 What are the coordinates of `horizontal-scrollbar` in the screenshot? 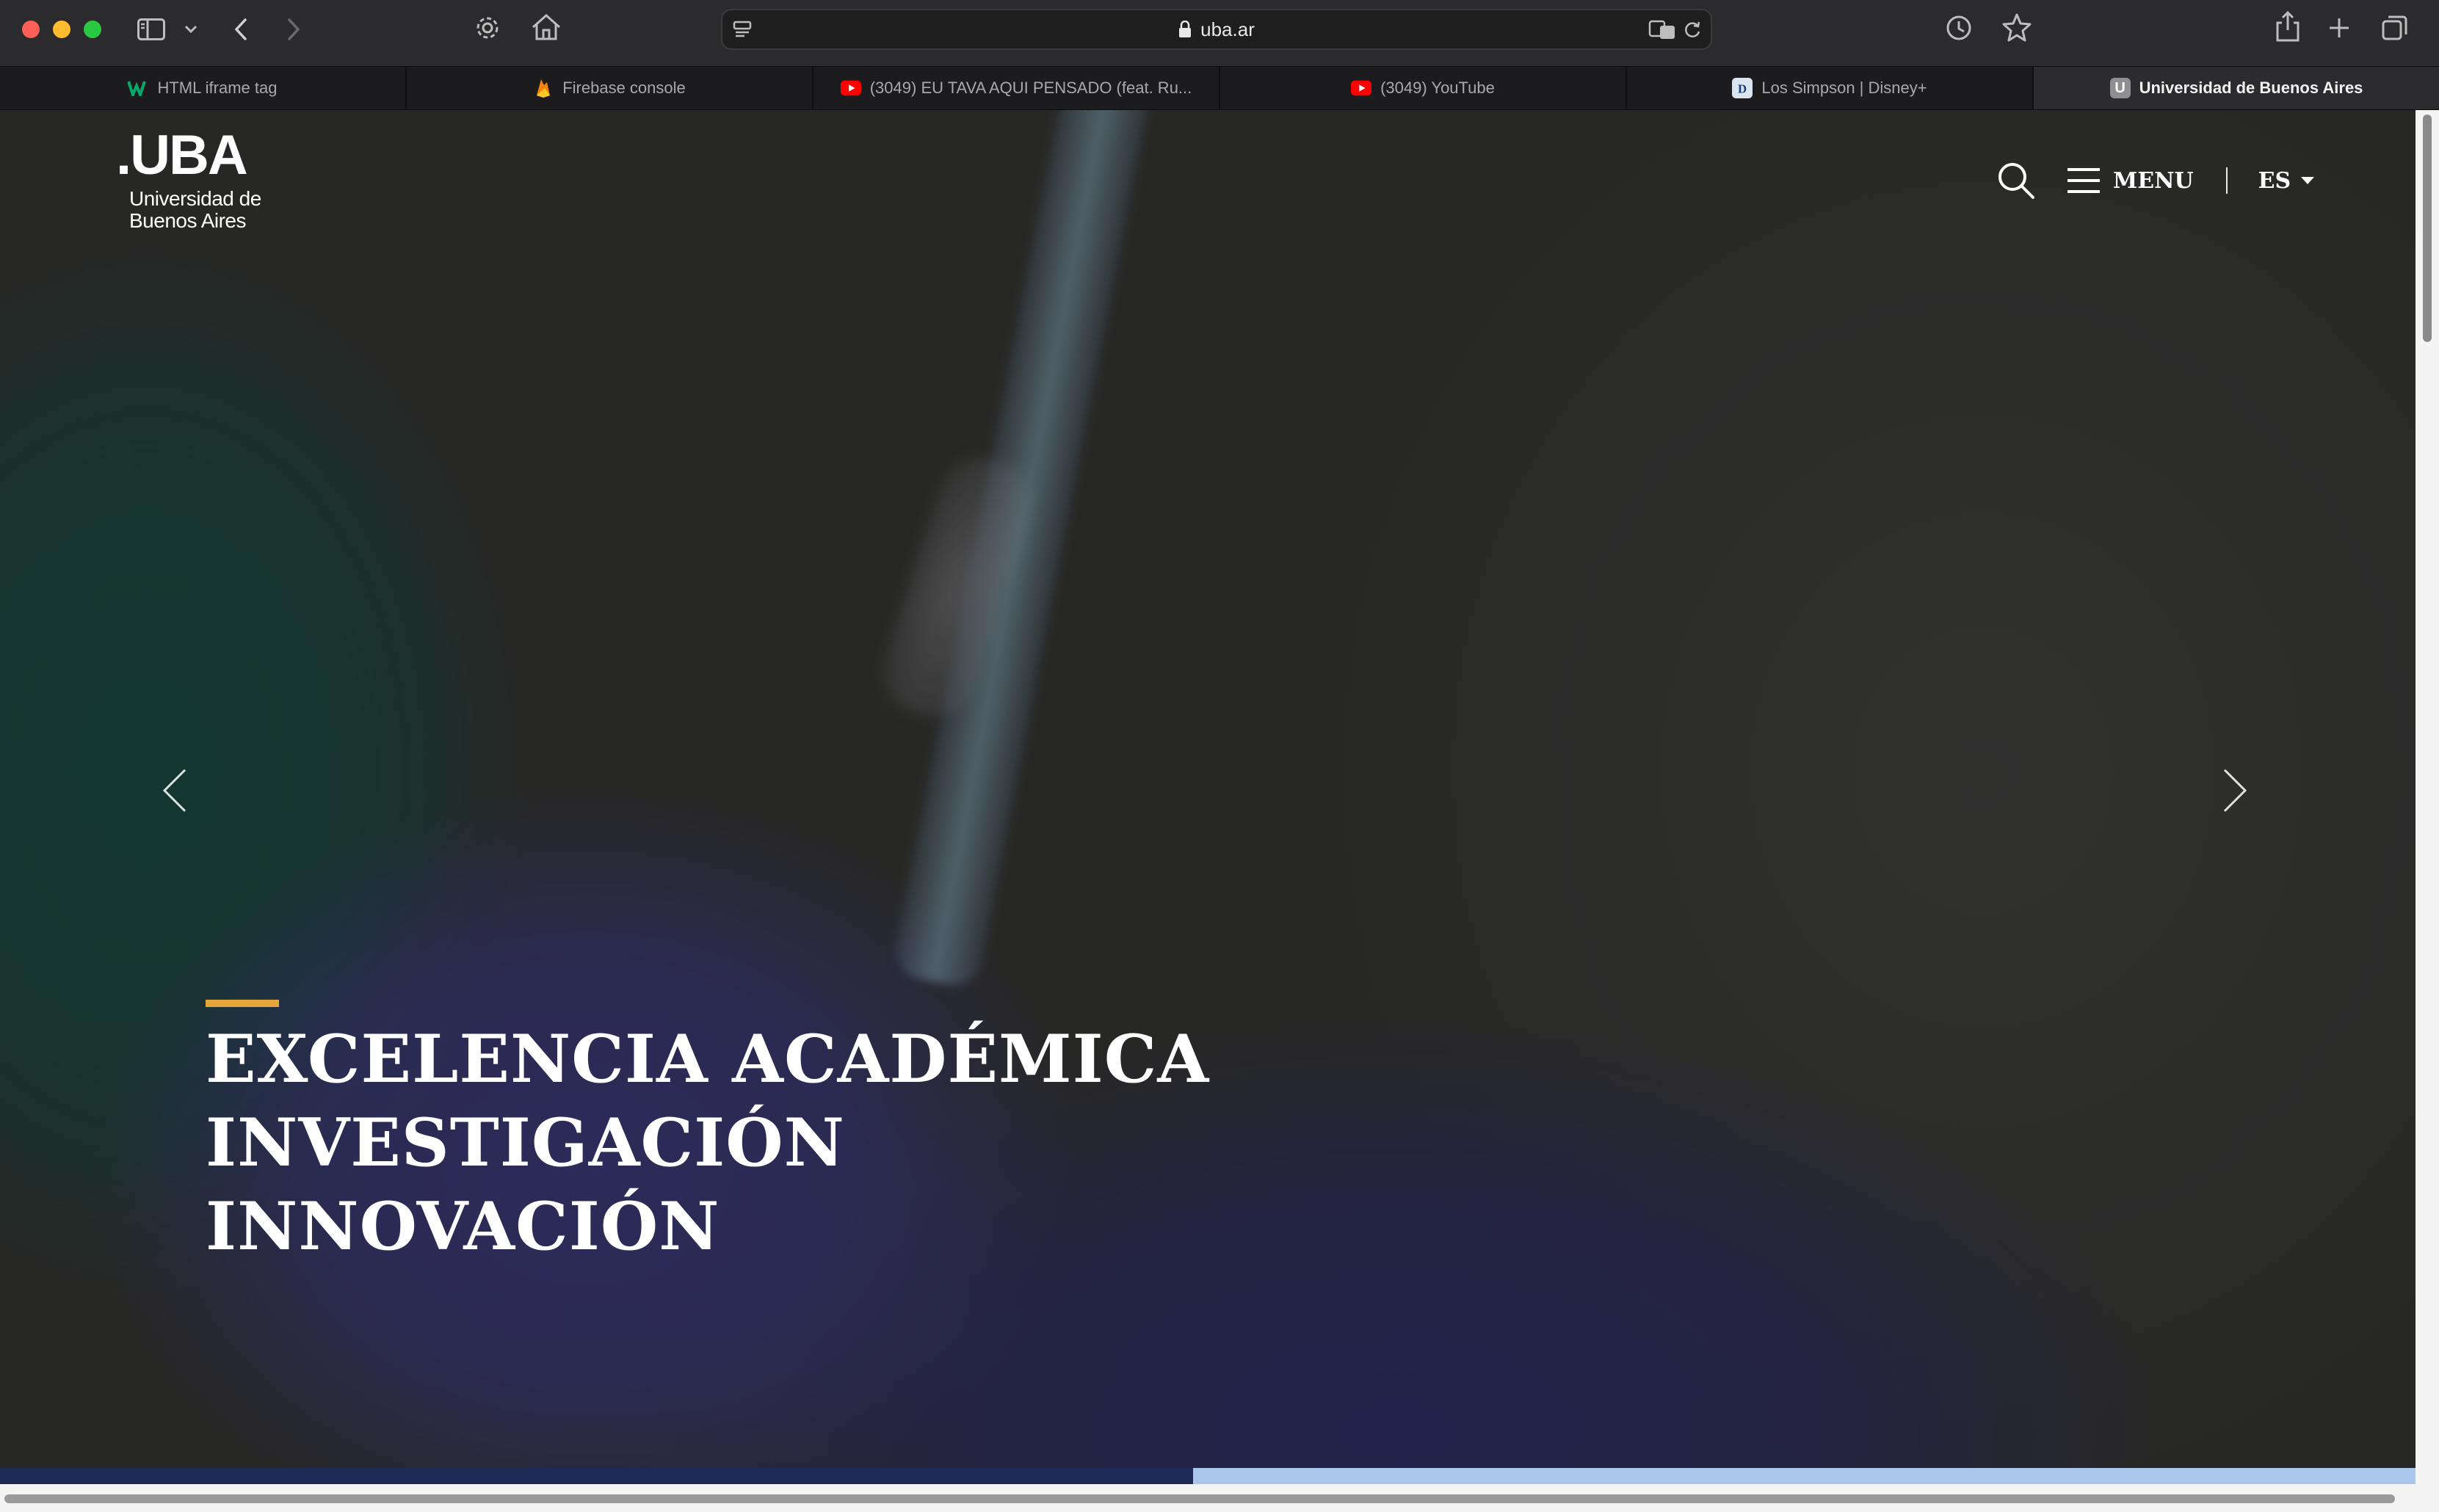 It's located at (1219, 1498).